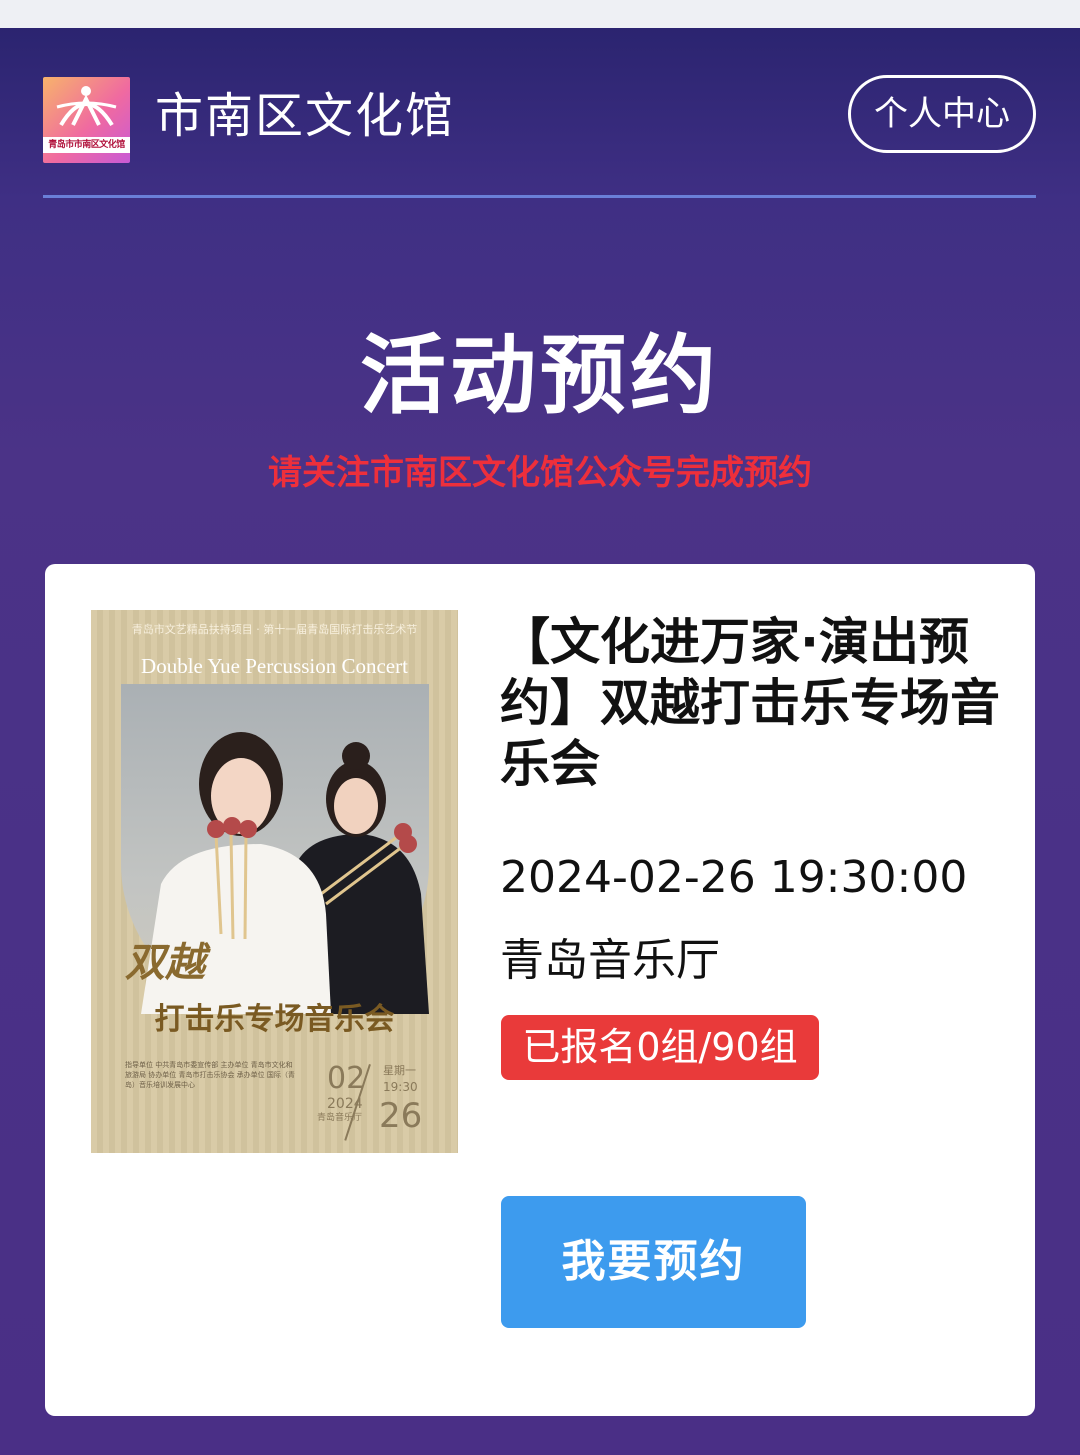 The width and height of the screenshot is (1080, 1455). What do you see at coordinates (399, 1070) in the screenshot?
I see `poster-date-week: 星期一` at bounding box center [399, 1070].